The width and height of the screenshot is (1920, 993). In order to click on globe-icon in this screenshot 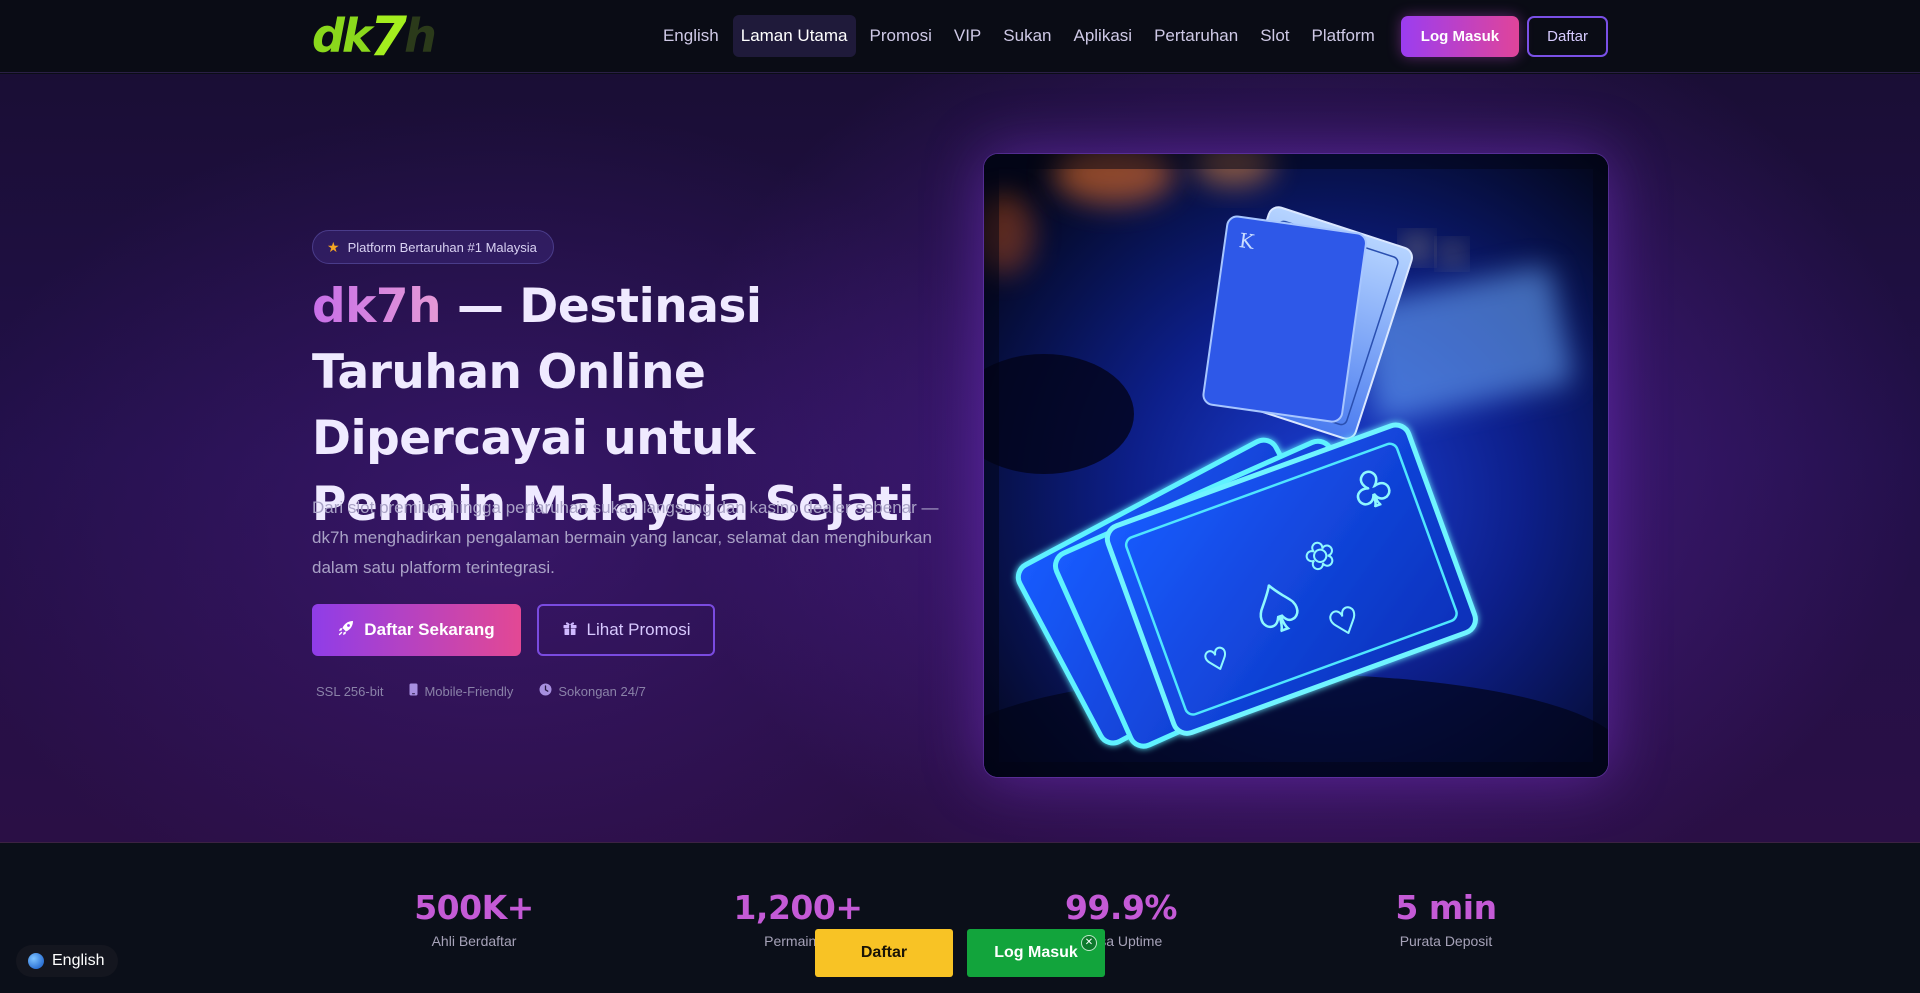, I will do `click(36, 961)`.